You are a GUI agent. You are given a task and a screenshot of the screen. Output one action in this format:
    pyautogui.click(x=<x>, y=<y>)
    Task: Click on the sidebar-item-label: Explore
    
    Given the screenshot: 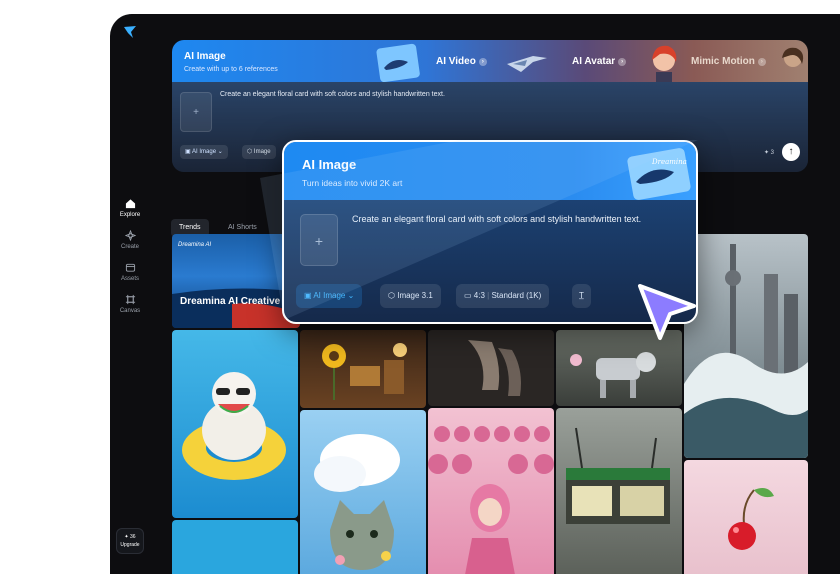 What is the action you would take?
    pyautogui.click(x=130, y=215)
    